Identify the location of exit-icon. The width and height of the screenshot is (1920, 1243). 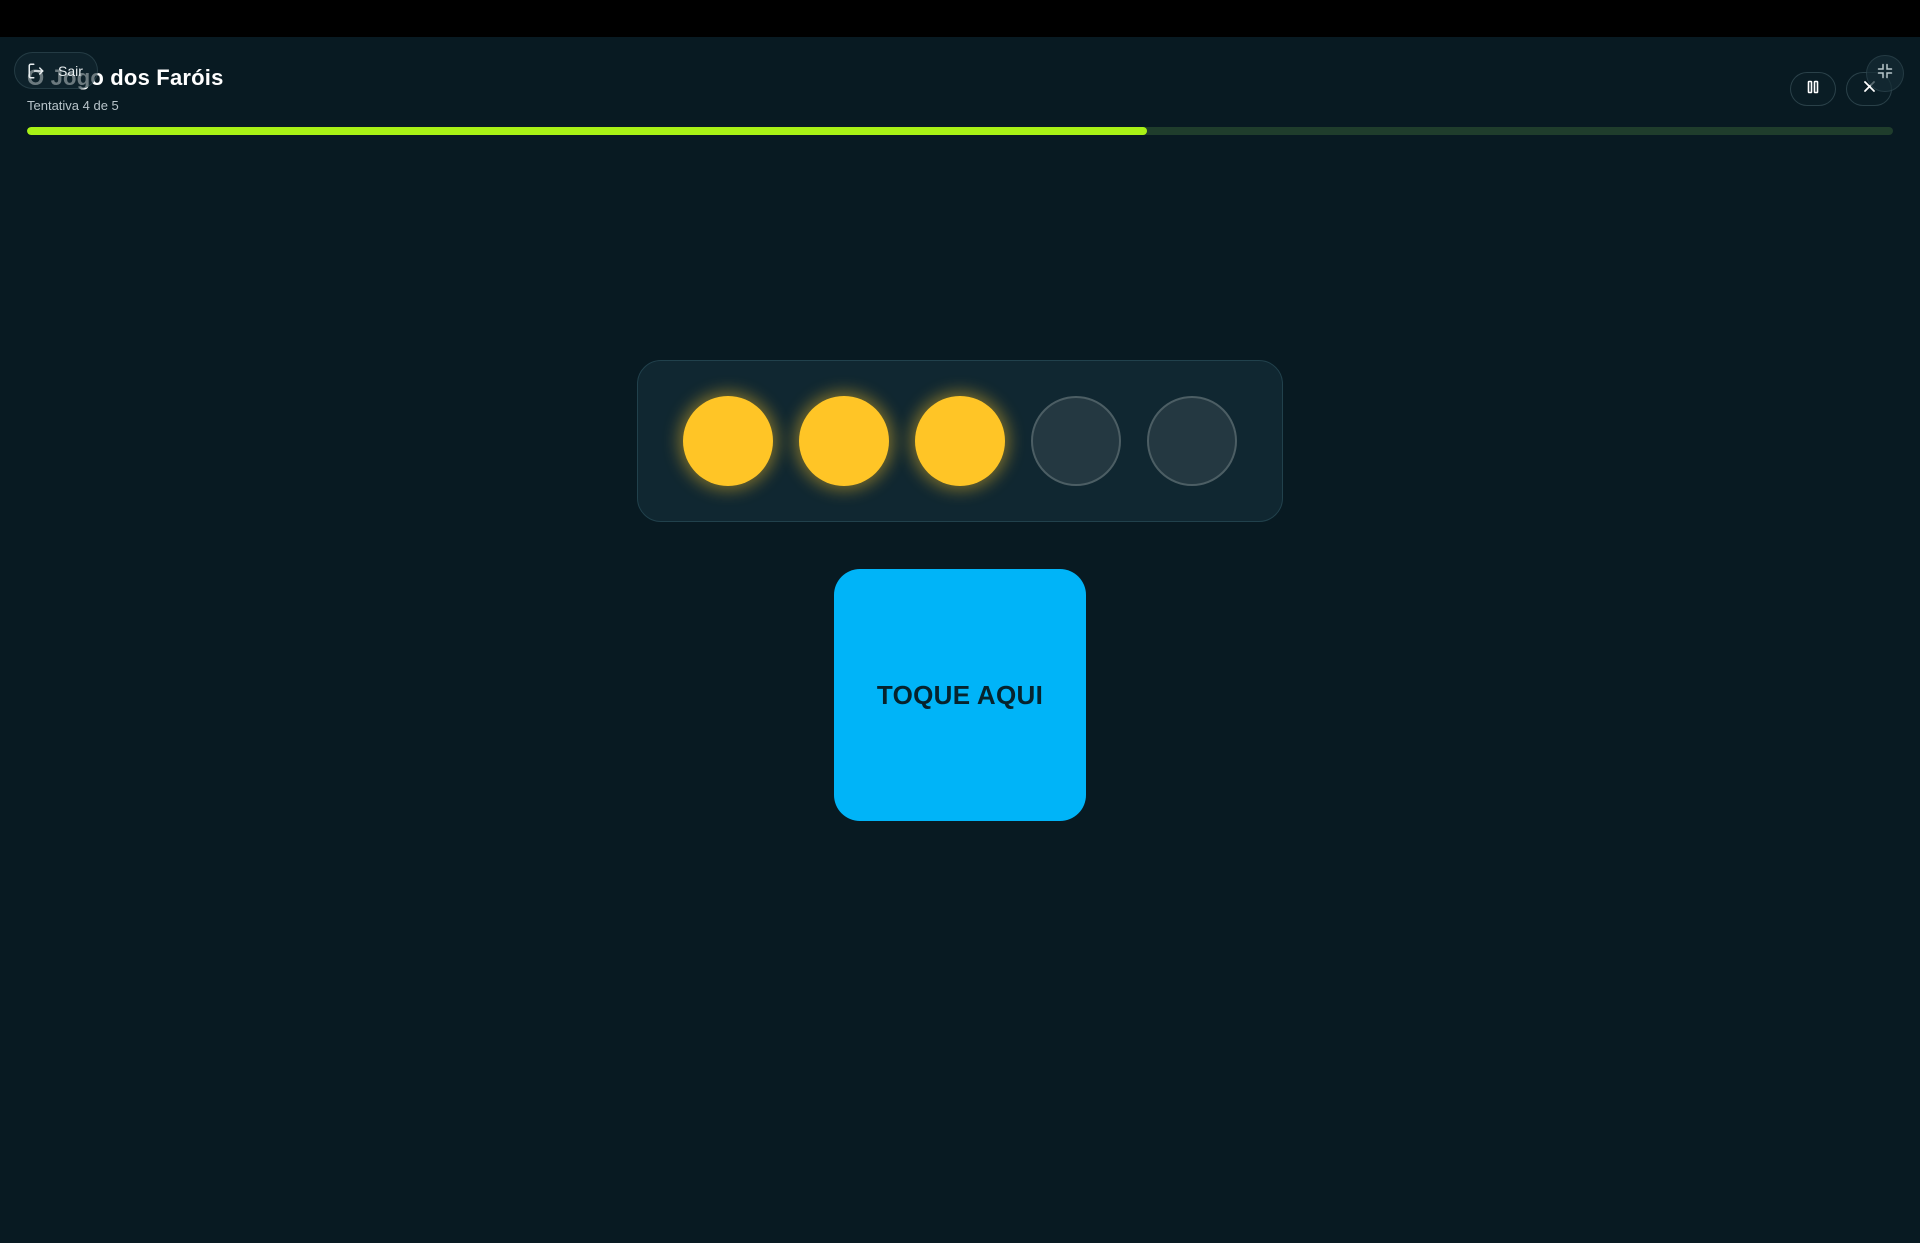
(36, 71).